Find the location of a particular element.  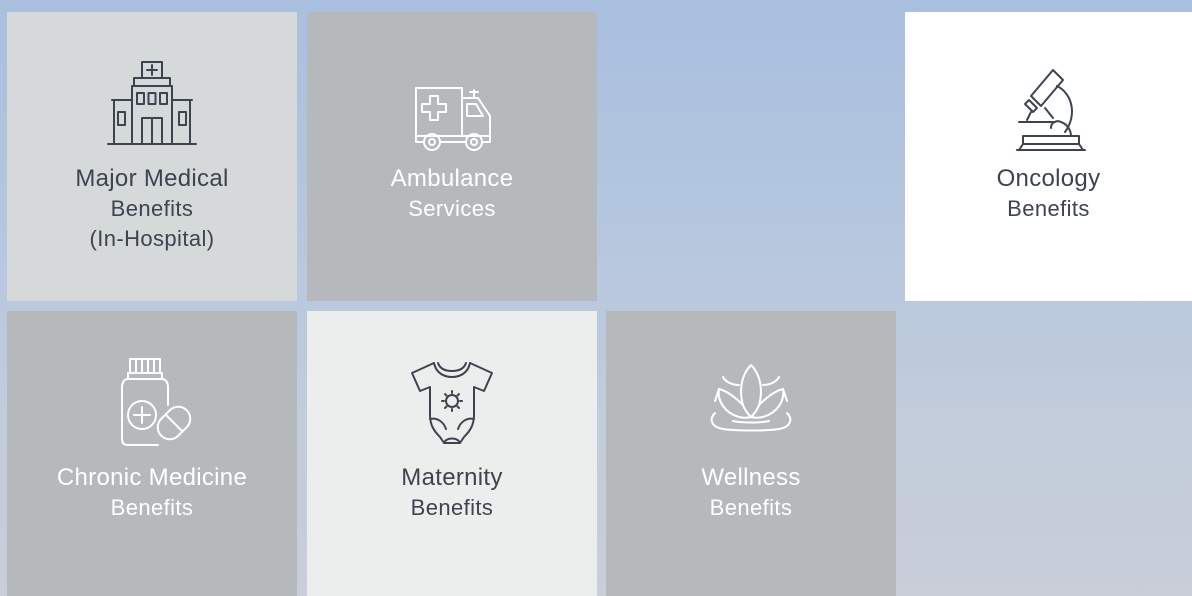

tile-title: Maternity is located at coordinates (452, 477).